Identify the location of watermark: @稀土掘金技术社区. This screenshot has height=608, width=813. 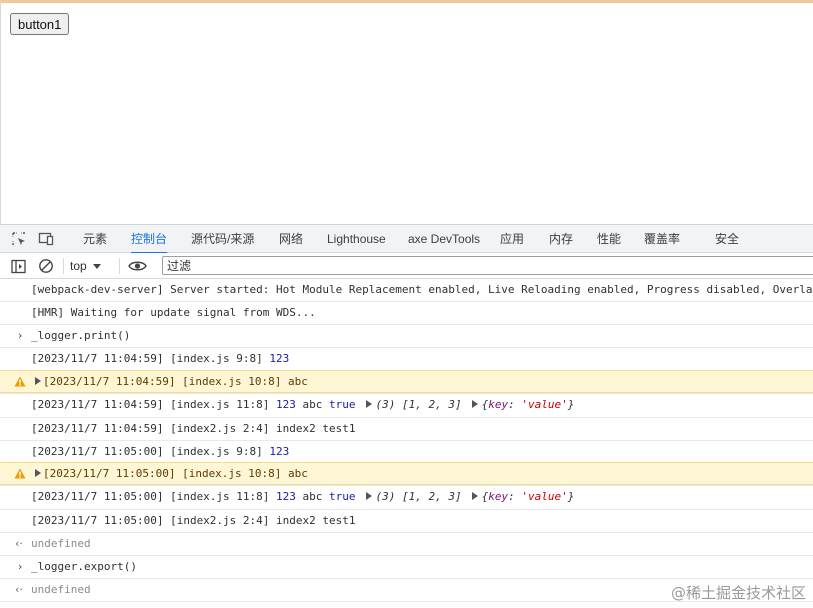
(738, 593).